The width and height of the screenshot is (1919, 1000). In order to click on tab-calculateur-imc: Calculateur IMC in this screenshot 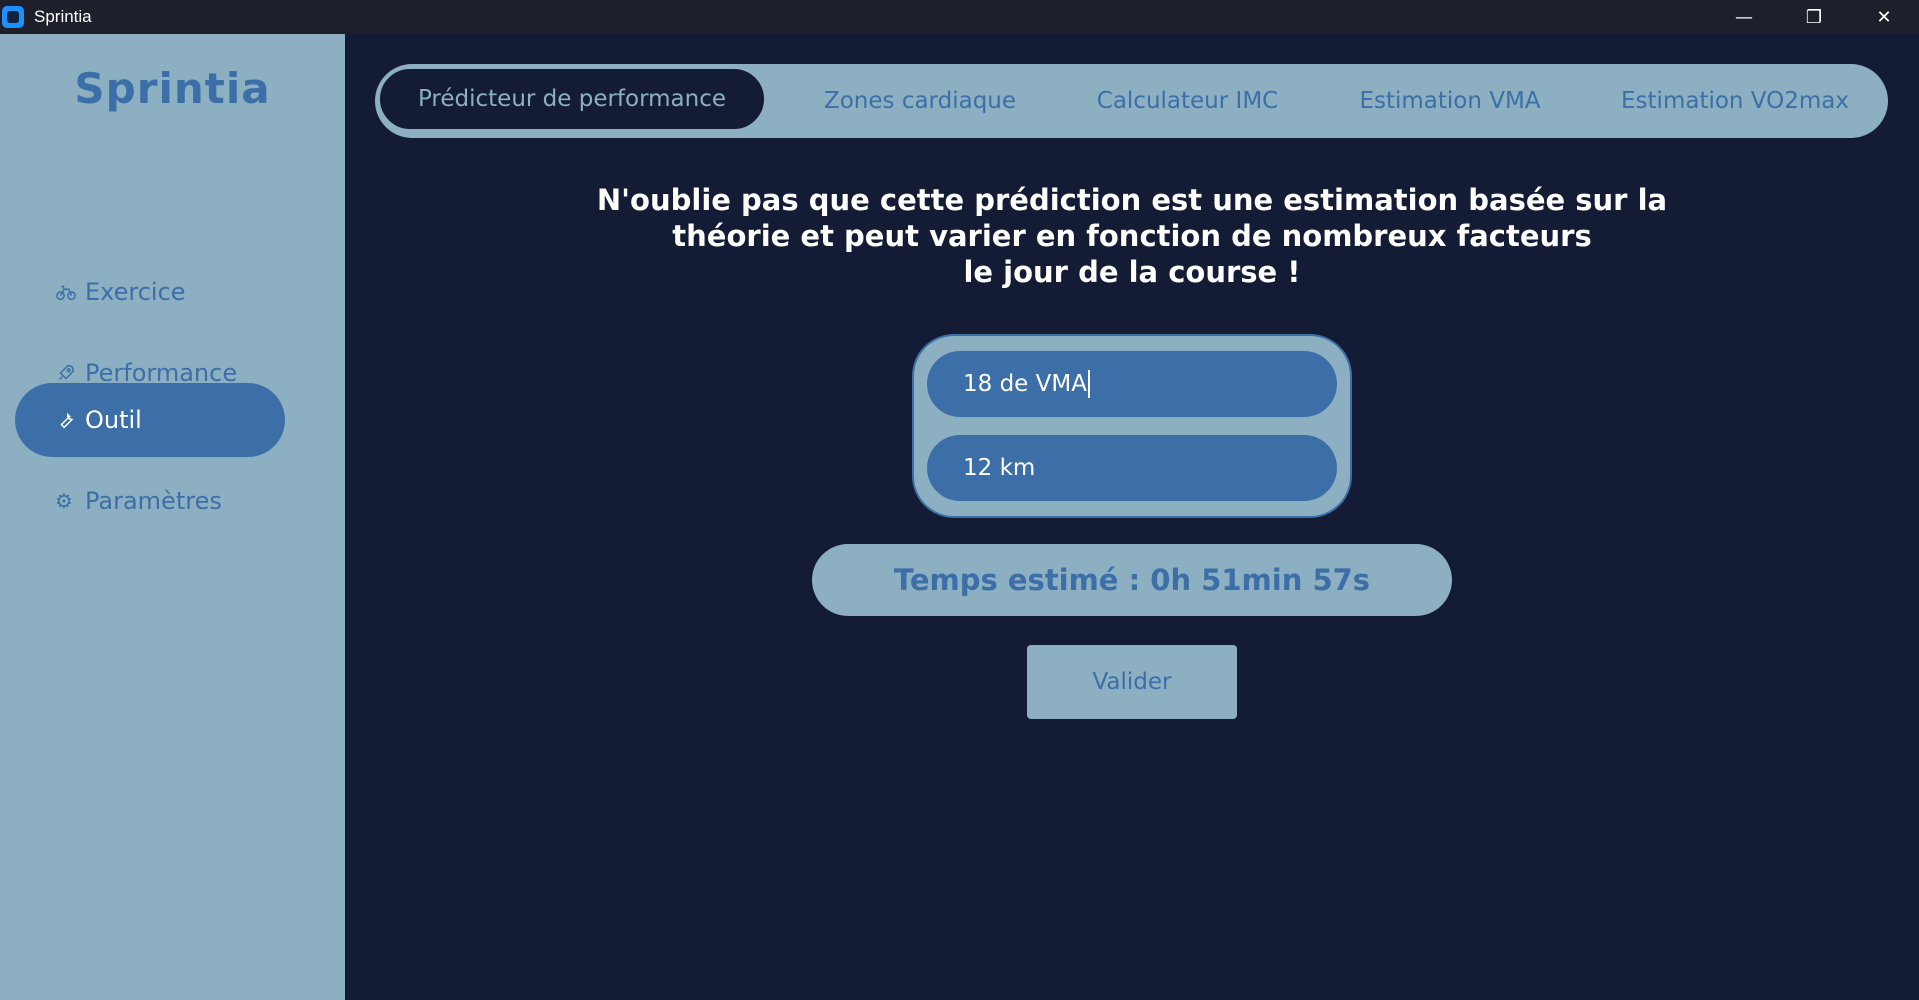, I will do `click(1187, 101)`.